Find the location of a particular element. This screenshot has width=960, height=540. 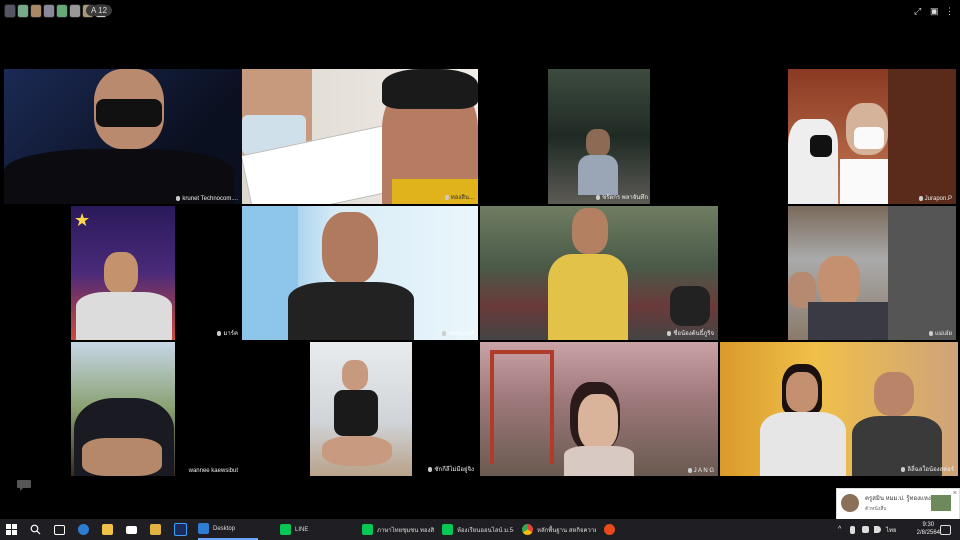

window-icon: ▣ is located at coordinates (934, 11).